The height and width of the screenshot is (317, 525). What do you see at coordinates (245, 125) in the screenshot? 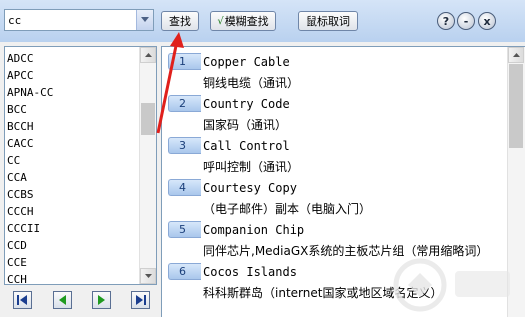
I see `entry-definition: 国家码（通讯）` at bounding box center [245, 125].